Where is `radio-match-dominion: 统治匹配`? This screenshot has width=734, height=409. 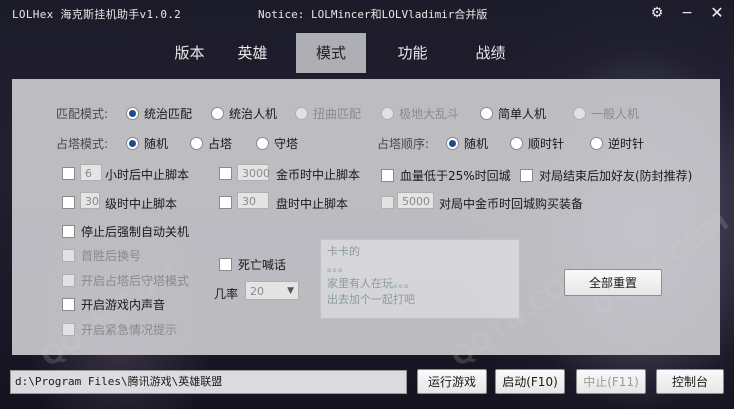 radio-match-dominion: 统治匹配 is located at coordinates (159, 113).